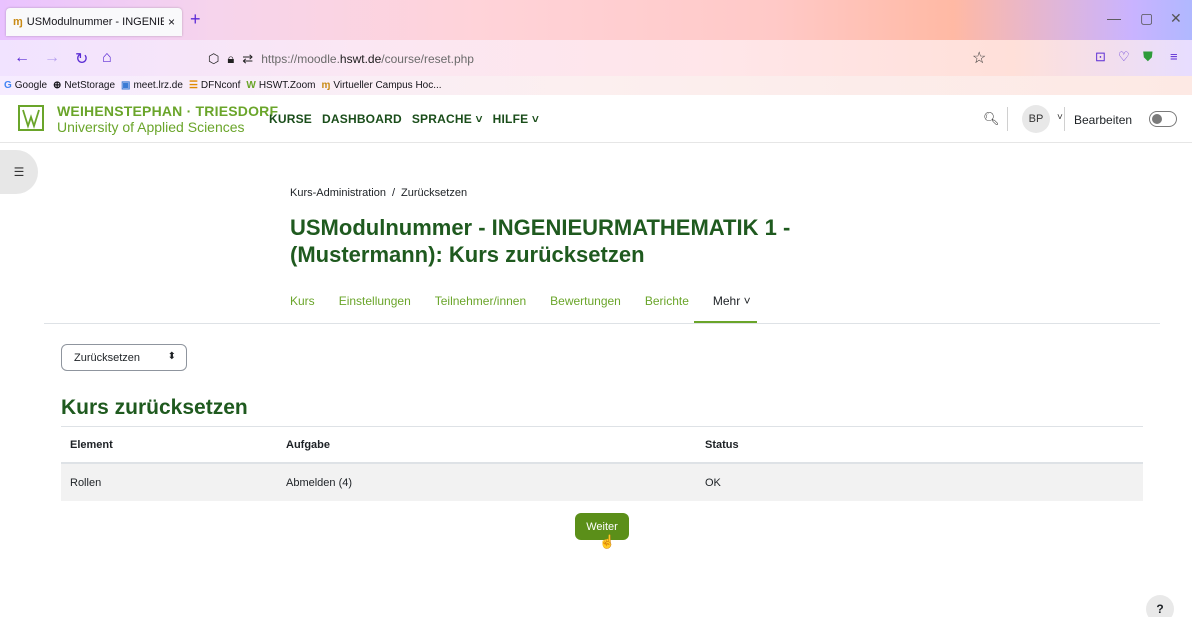  I want to click on breadcrumb: Kurs-Administration / Zurücksetzen, so click(378, 193).